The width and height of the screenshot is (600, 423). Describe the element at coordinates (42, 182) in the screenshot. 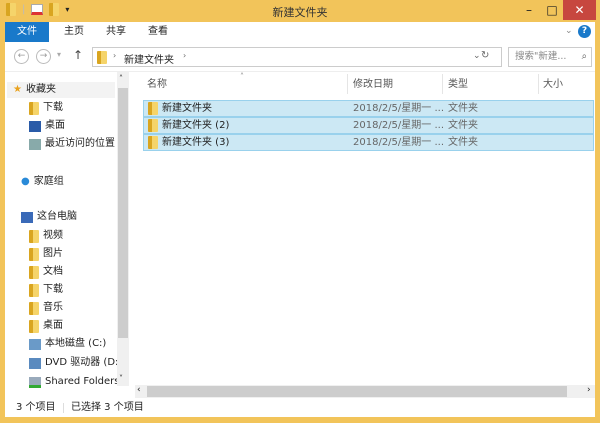

I see `nav-homegroup: ● 家庭组` at that location.